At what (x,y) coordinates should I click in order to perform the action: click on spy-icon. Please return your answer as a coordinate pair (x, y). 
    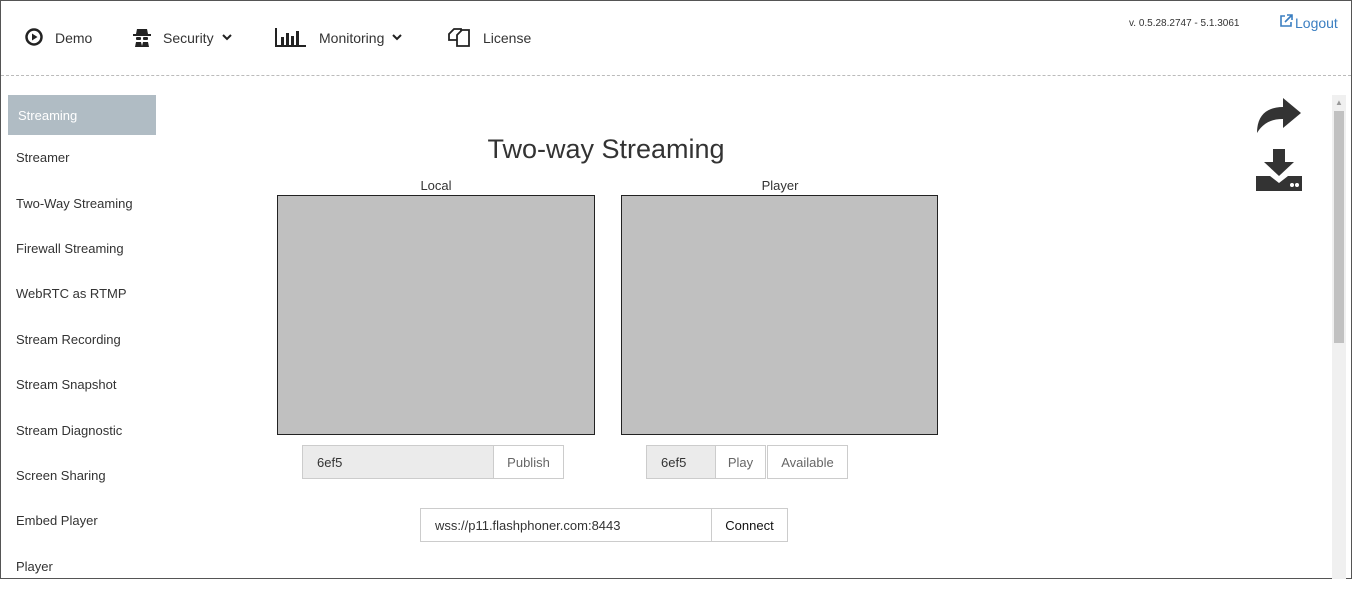
    Looking at the image, I should click on (142, 38).